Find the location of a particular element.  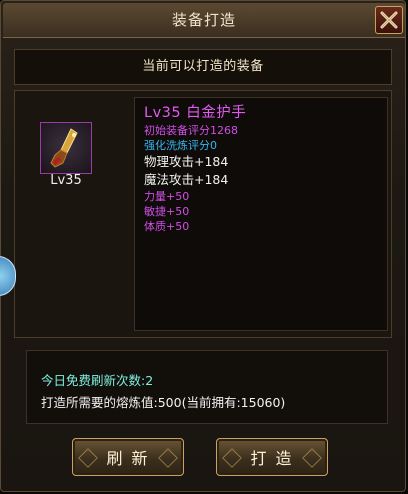

subtitle-bar: 当前可以打造的装备 is located at coordinates (203, 67).